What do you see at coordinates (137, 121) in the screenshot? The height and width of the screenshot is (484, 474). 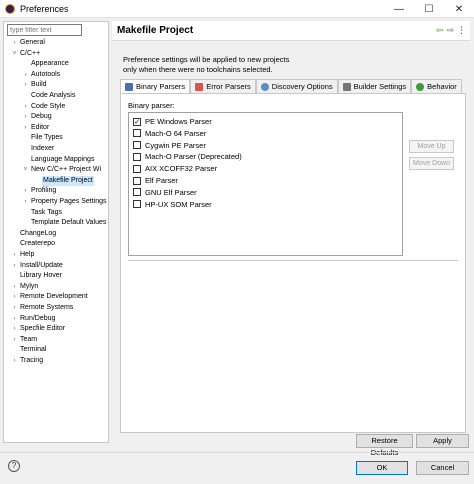 I see `checkbox-checked: ✓` at bounding box center [137, 121].